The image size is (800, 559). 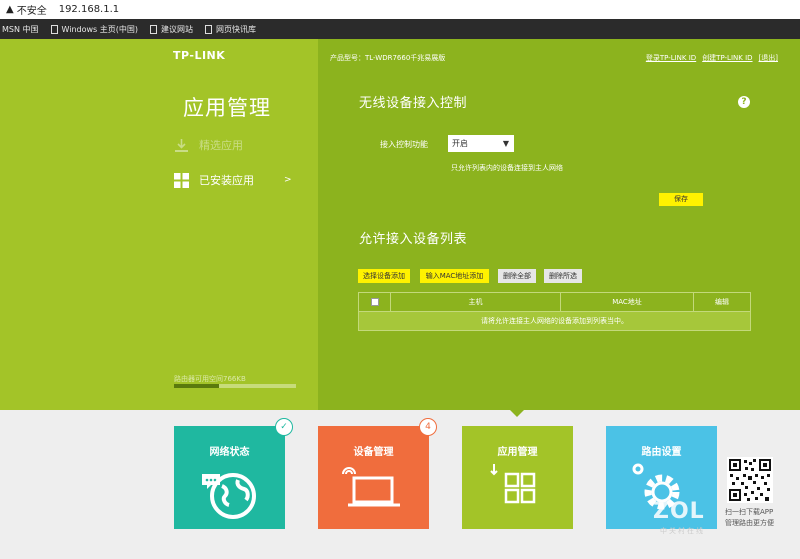 I want to click on mac-add-button: 输入MAC地址添加, so click(x=454, y=276).